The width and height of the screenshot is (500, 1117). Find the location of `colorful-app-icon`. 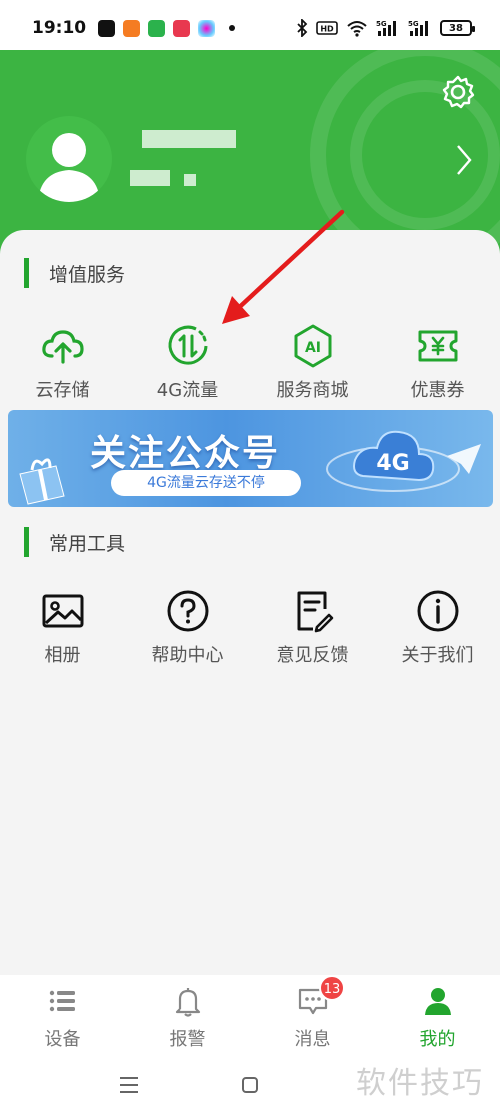

colorful-app-icon is located at coordinates (207, 28).